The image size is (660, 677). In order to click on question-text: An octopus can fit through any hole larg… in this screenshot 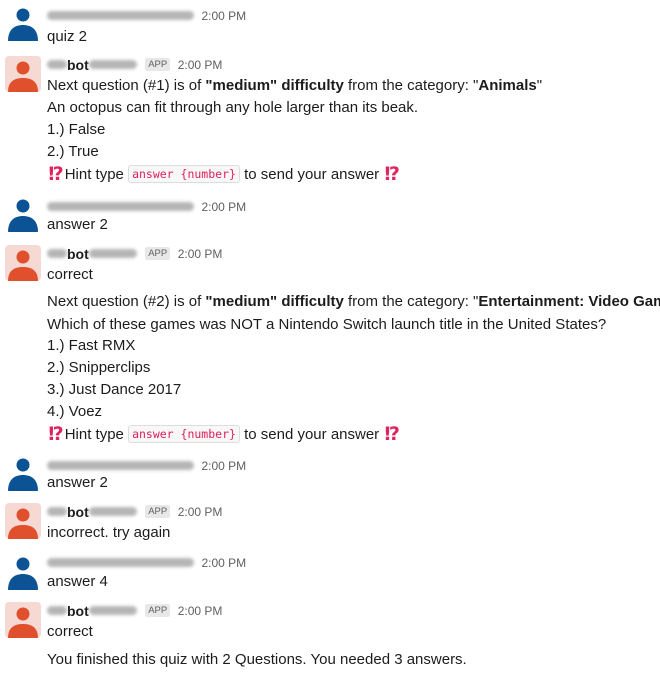, I will do `click(233, 107)`.